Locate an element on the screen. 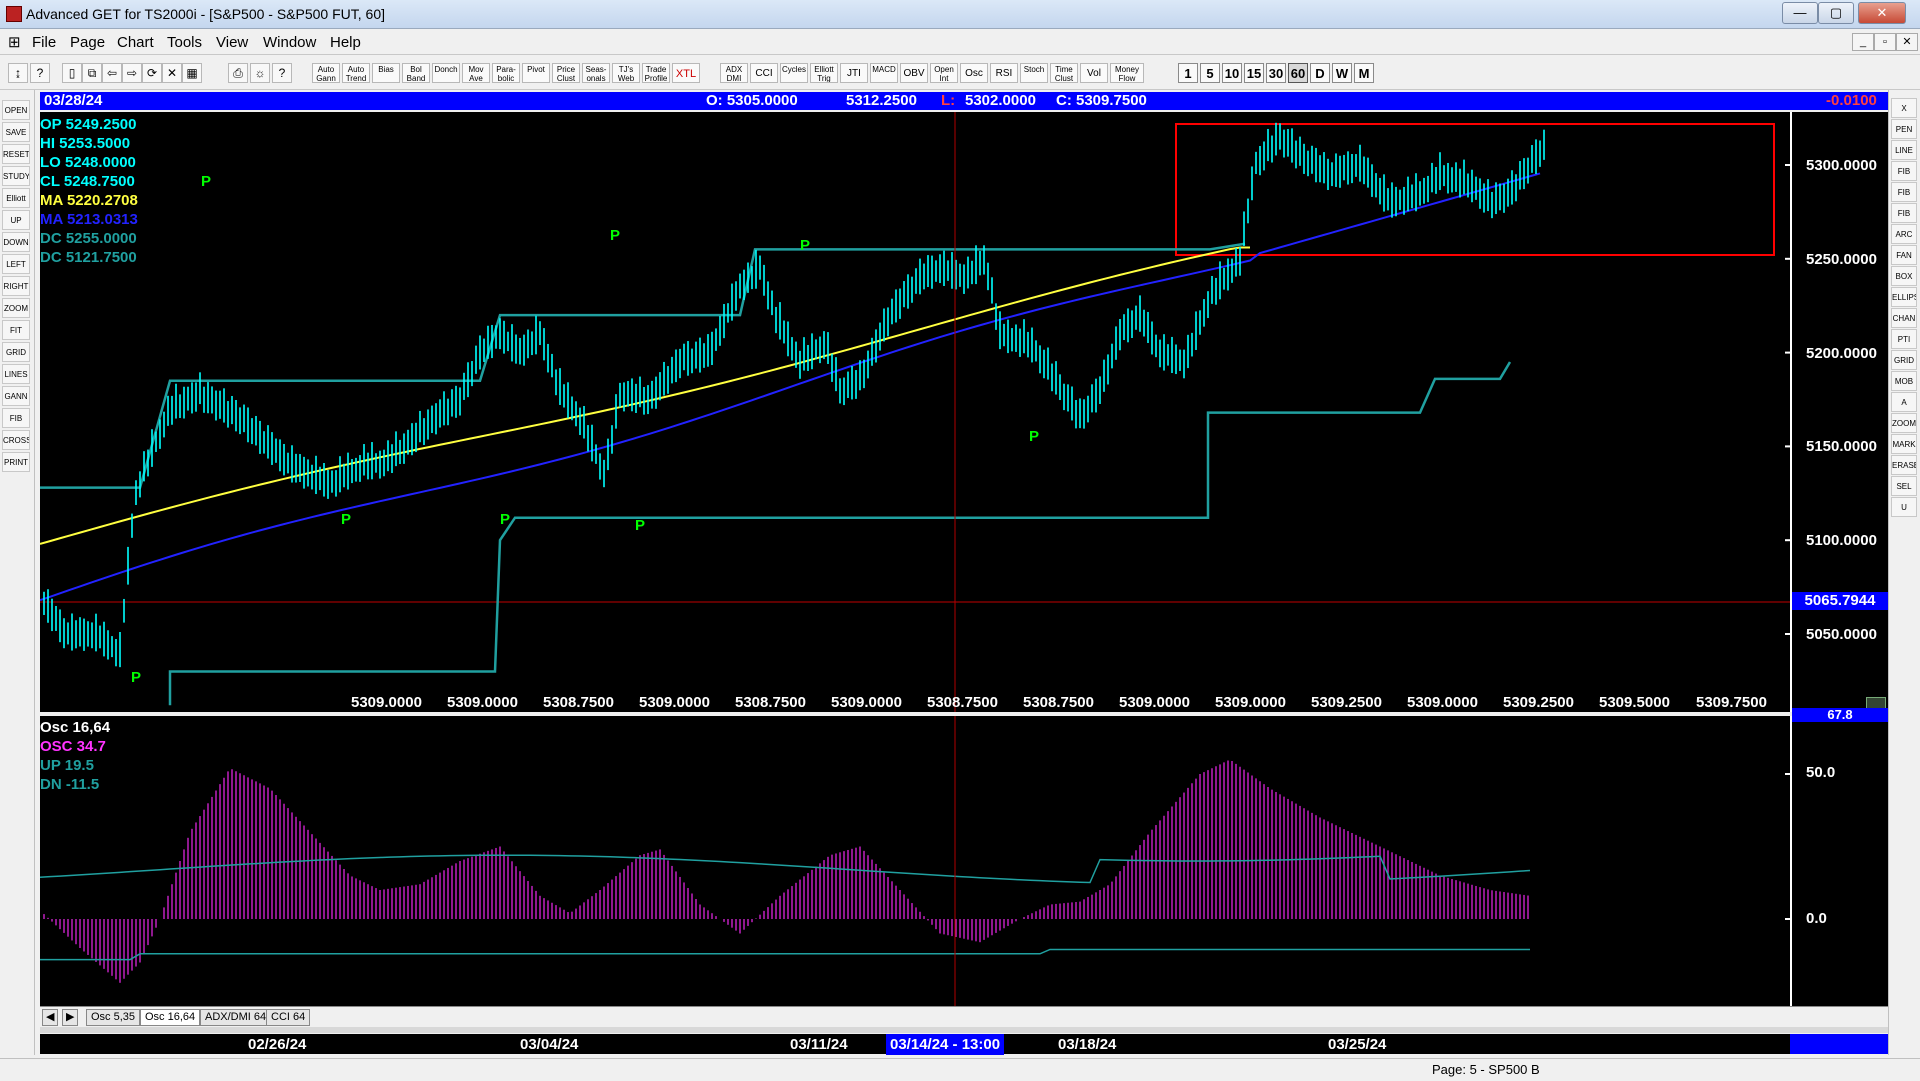  right-tool-chan-icon: CHAN is located at coordinates (1904, 318).